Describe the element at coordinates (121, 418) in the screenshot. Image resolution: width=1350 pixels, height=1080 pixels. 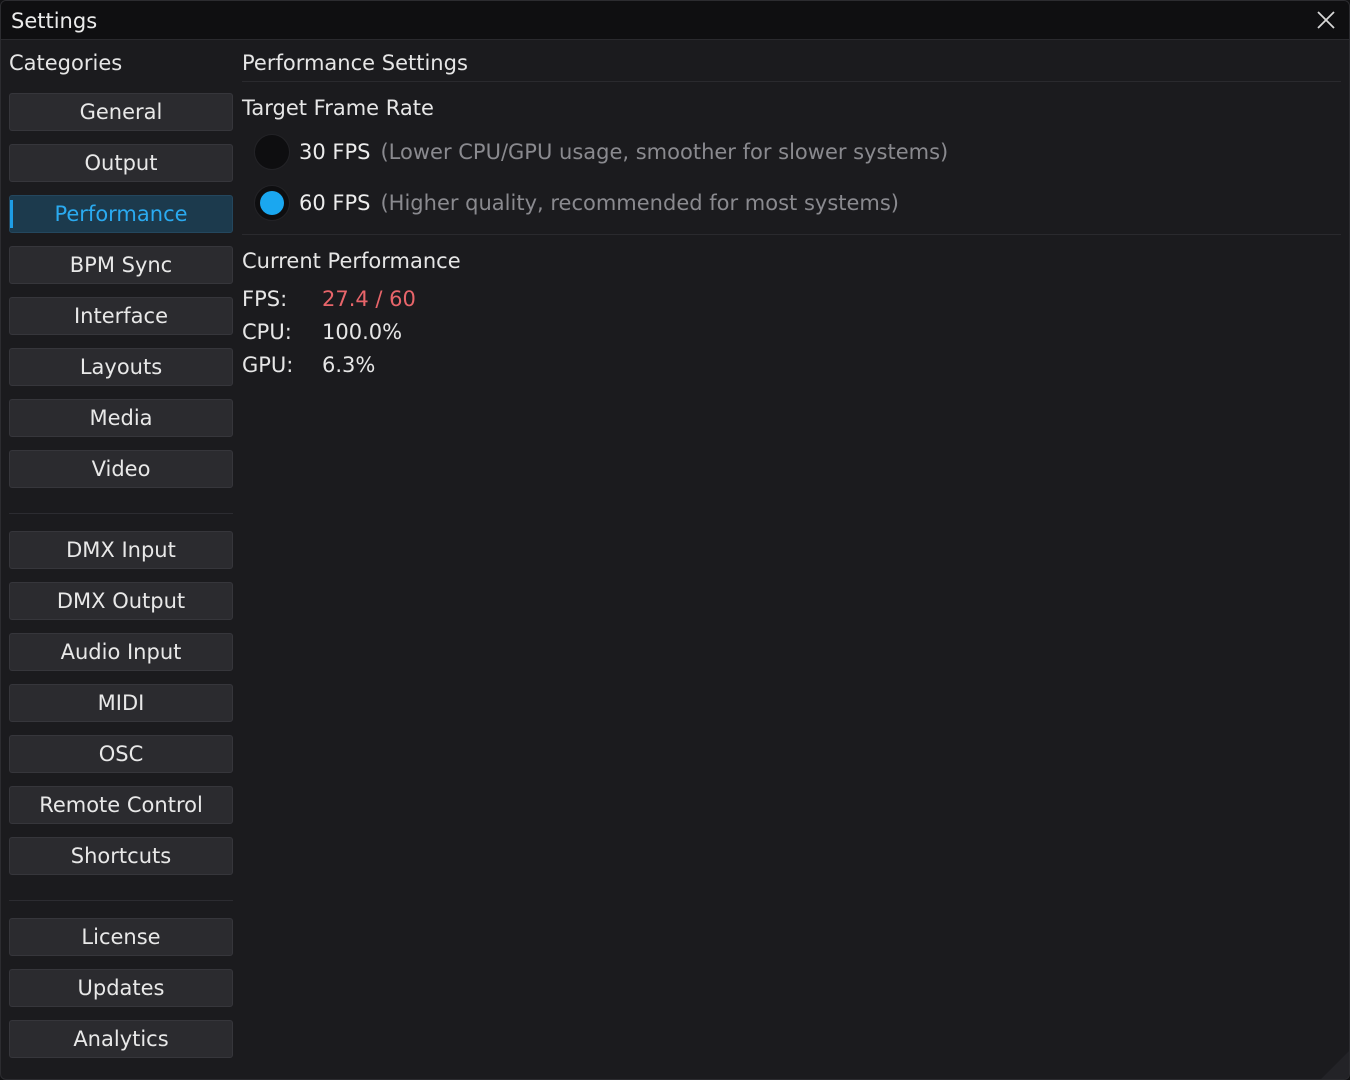
I see `category-media-button: Media` at that location.